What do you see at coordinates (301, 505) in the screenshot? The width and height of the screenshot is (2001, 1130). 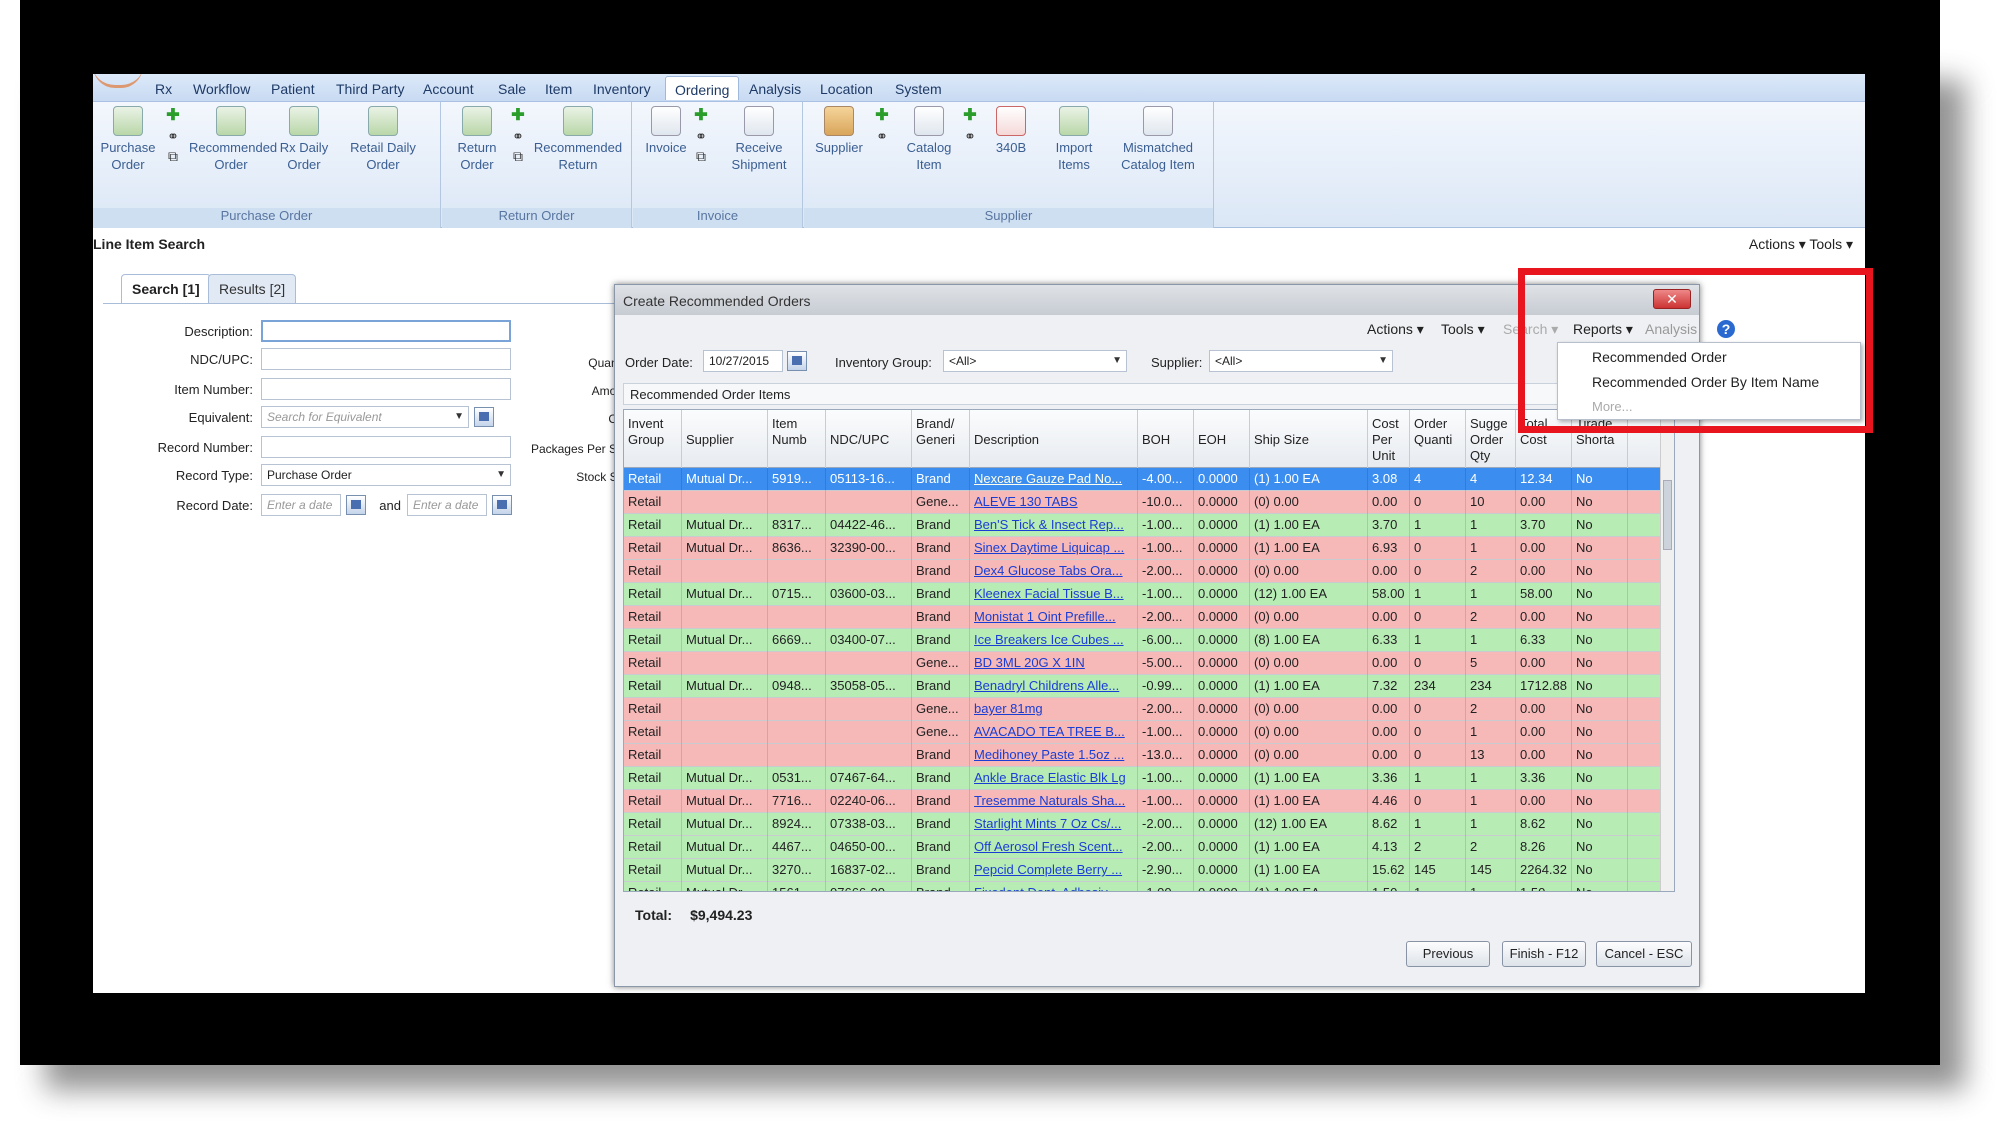 I see `record-date-from-input: Enter a date` at bounding box center [301, 505].